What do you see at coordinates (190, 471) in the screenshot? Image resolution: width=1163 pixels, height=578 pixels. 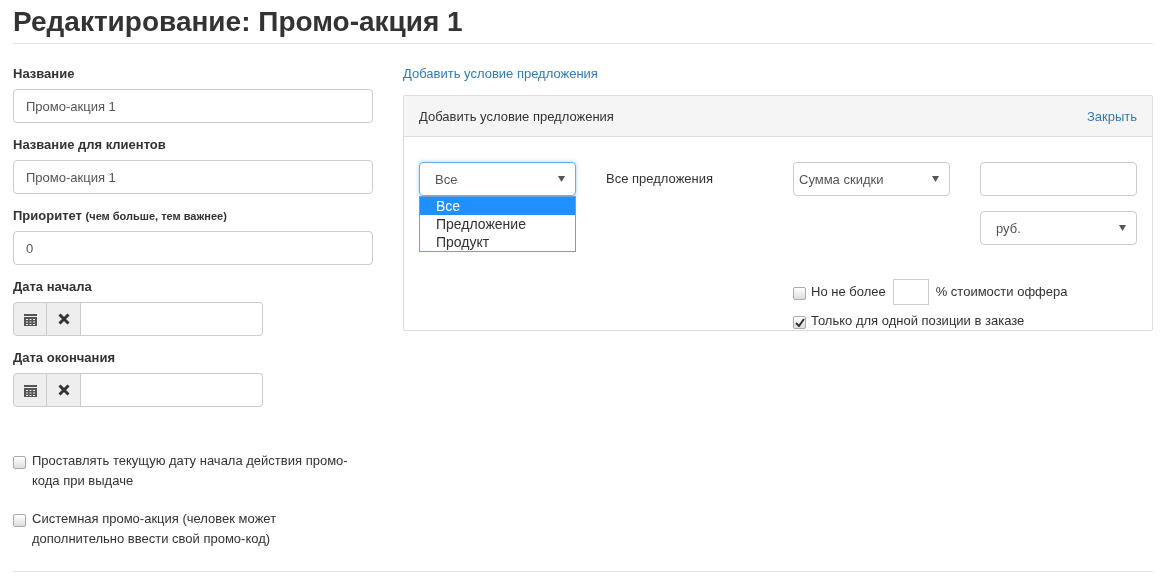 I see `checkbox-label: Проставлять текущую дату начала действия промо-кода при выдаче` at bounding box center [190, 471].